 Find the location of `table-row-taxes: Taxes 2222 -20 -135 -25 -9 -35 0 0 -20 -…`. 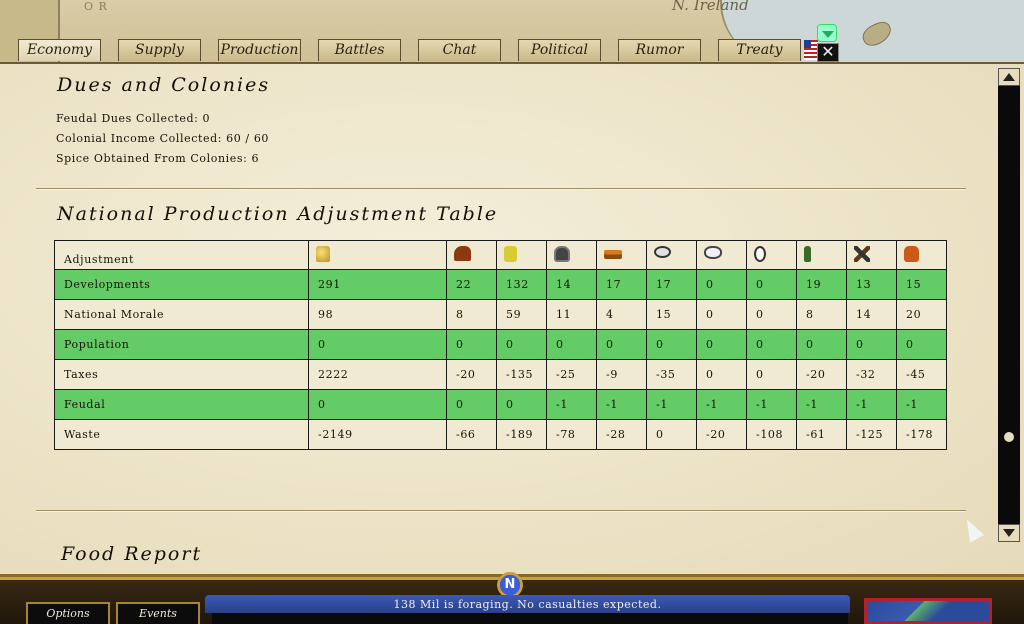

table-row-taxes: Taxes 2222 -20 -135 -25 -9 -35 0 0 -20 -… is located at coordinates (500, 374).